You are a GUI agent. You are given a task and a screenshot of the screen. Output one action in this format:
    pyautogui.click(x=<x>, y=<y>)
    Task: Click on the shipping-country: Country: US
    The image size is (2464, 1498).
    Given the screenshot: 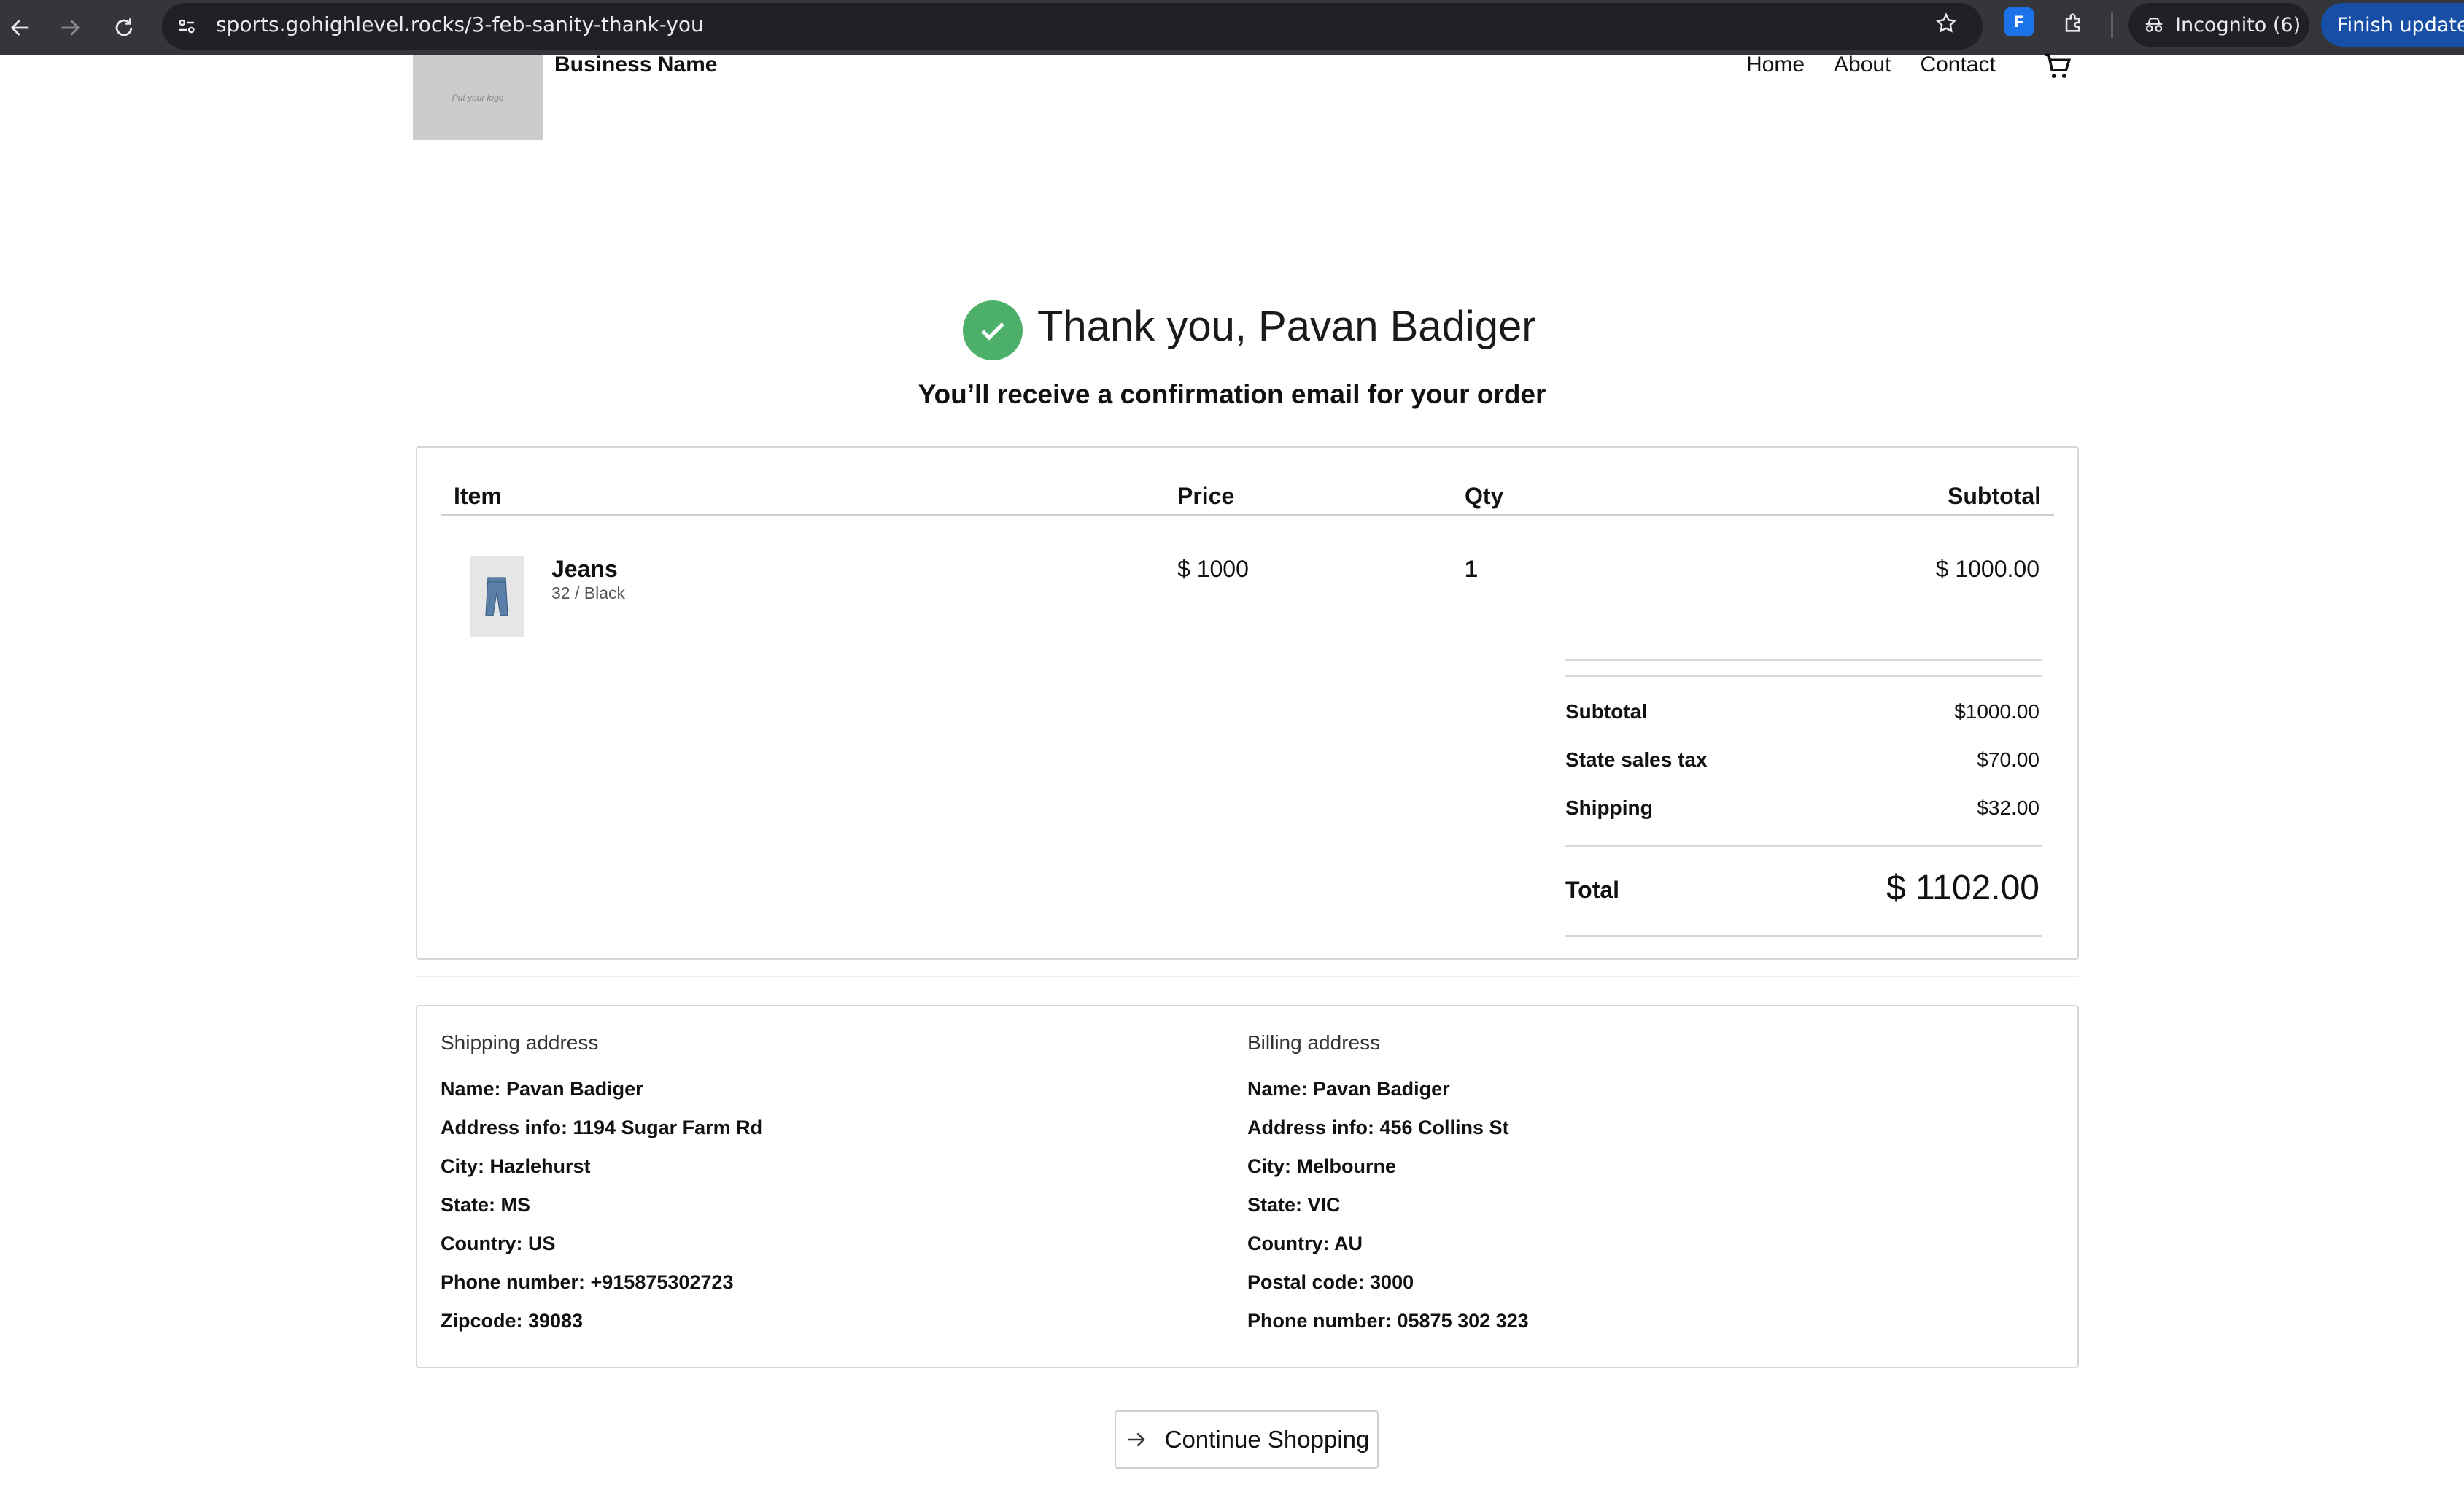 What is the action you would take?
    pyautogui.click(x=499, y=1243)
    